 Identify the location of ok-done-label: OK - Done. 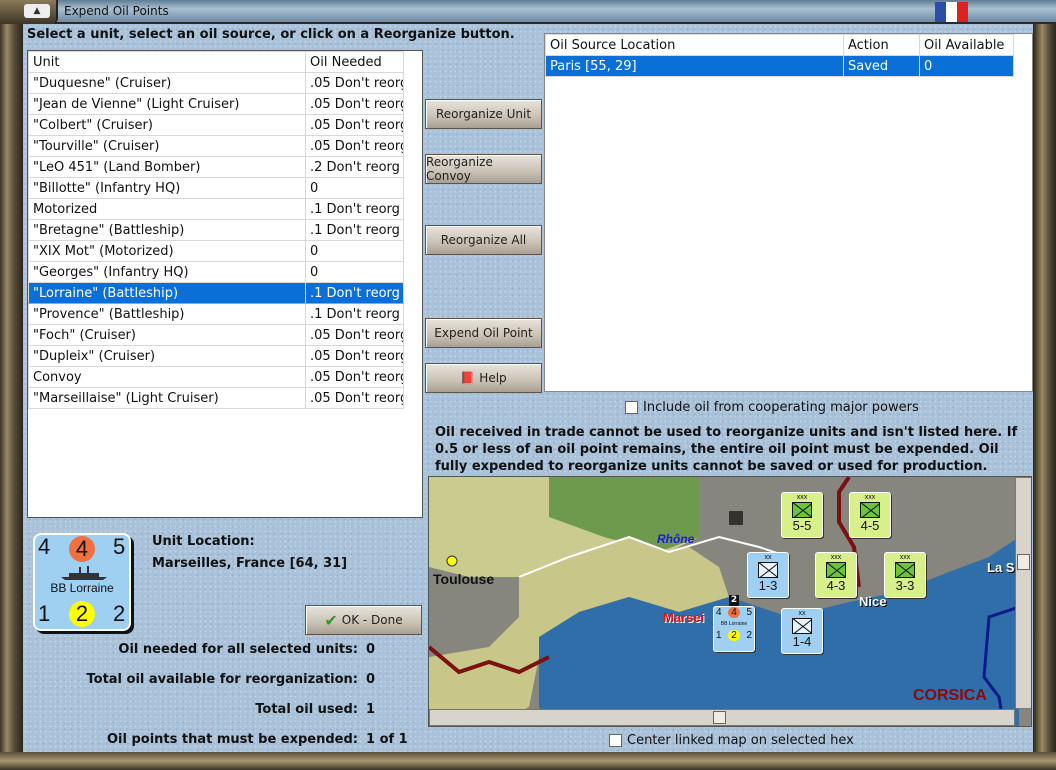
(372, 620).